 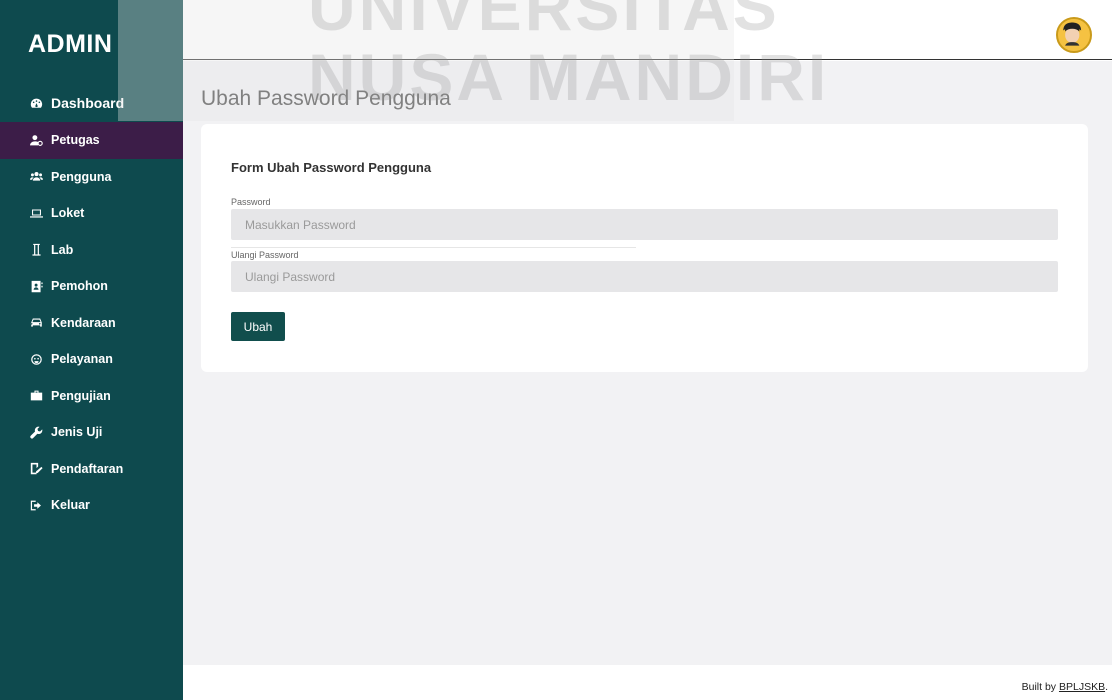 I want to click on password-label: Password, so click(x=251, y=202).